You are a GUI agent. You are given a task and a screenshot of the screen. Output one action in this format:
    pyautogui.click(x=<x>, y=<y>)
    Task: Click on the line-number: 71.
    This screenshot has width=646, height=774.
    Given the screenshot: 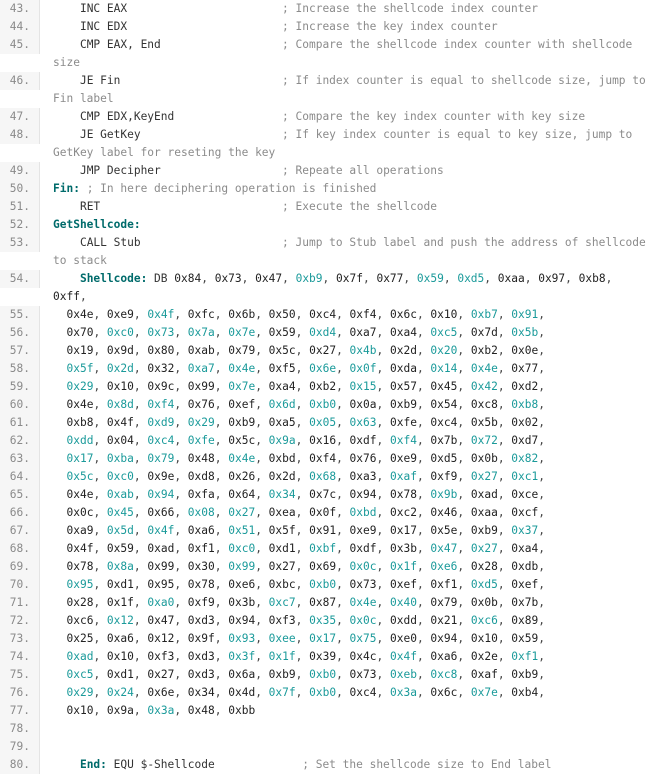 What is the action you would take?
    pyautogui.click(x=20, y=603)
    